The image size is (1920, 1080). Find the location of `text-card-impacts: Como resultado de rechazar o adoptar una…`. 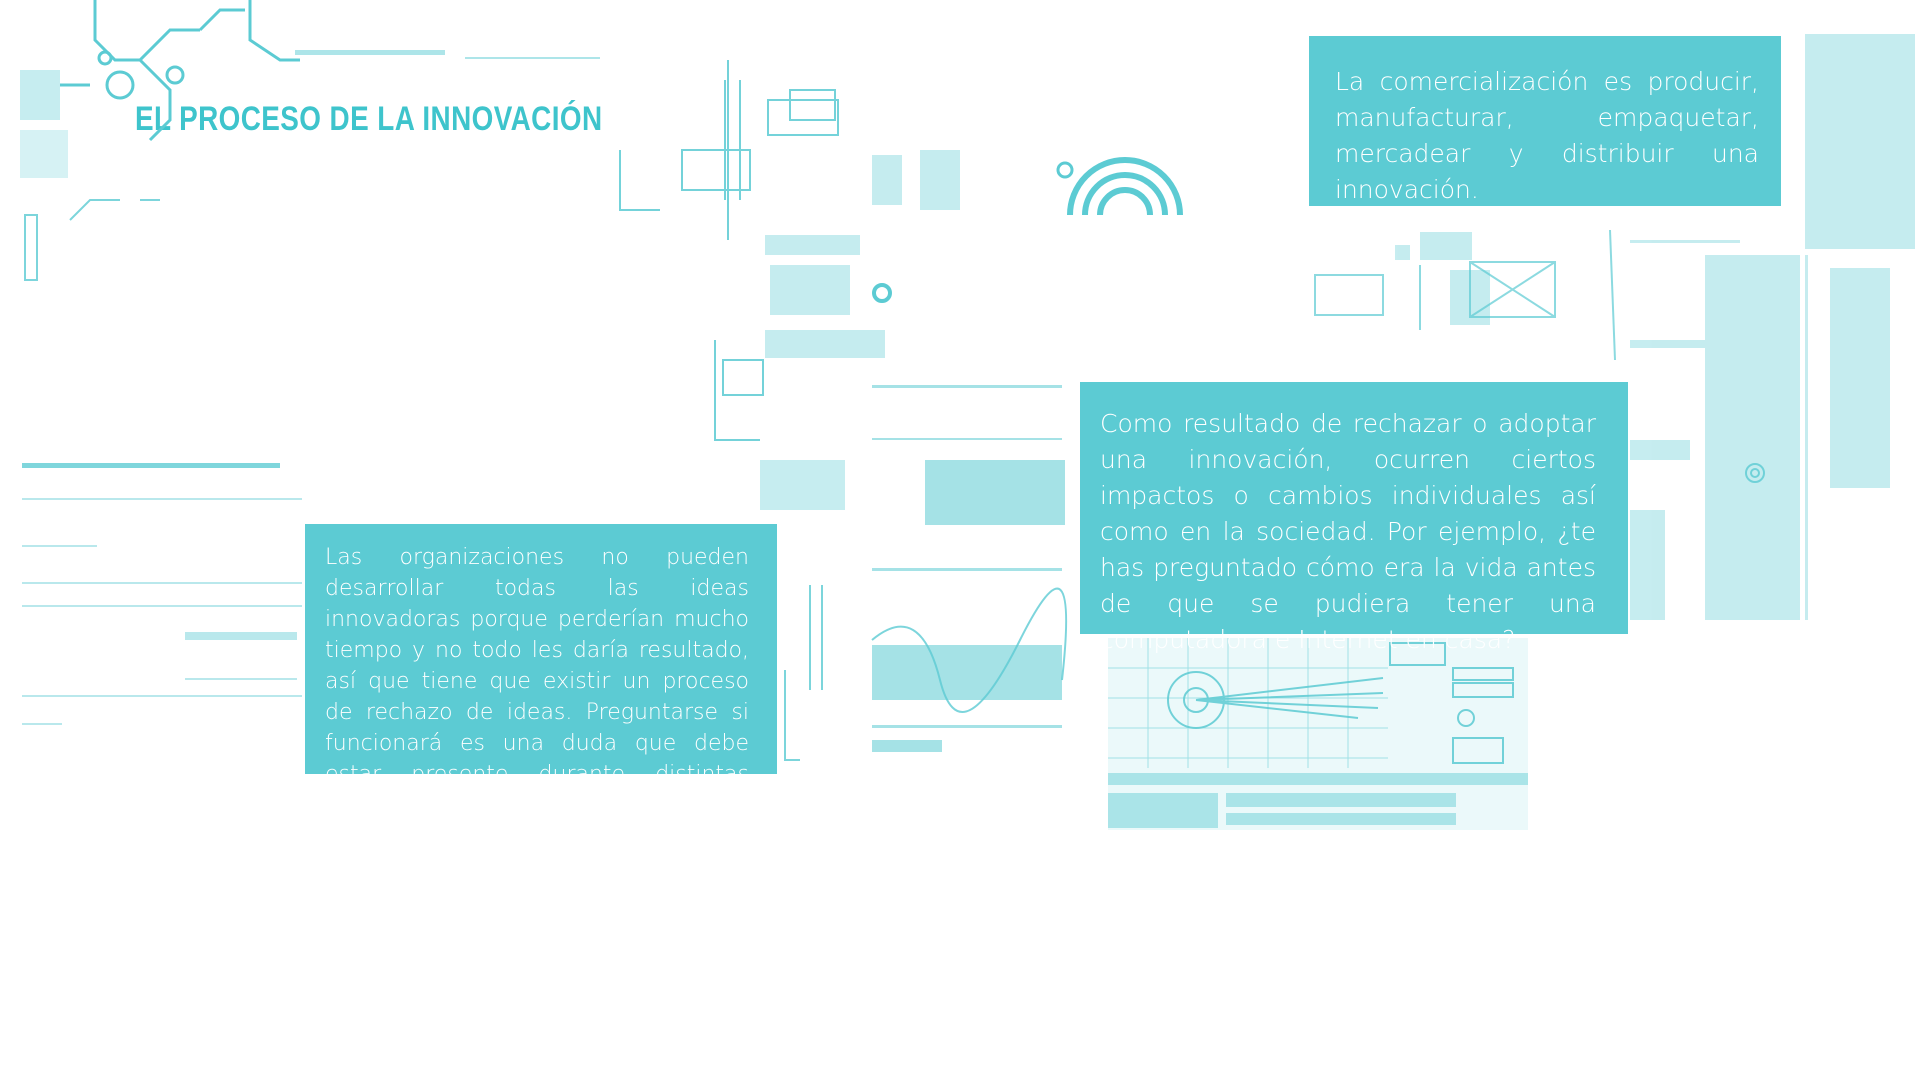

text-card-impacts: Como resultado de rechazar o adoptar una… is located at coordinates (1354, 518).